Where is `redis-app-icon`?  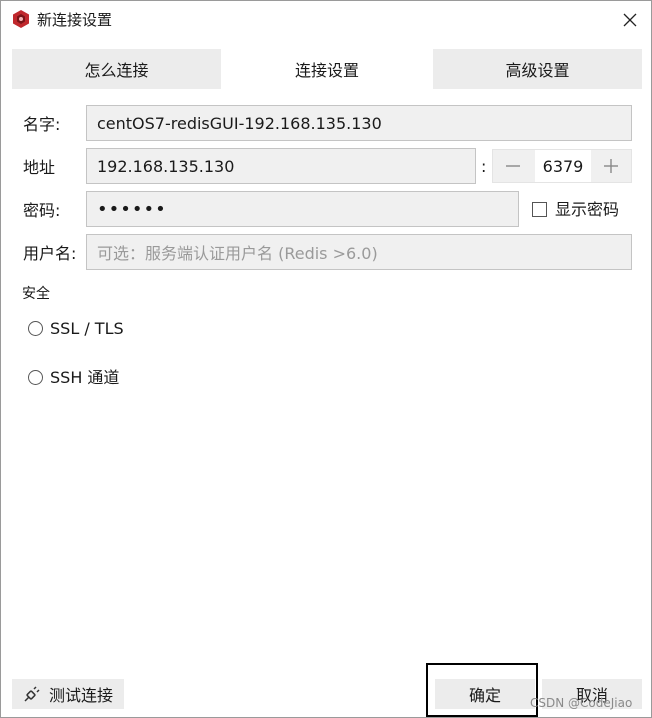
redis-app-icon is located at coordinates (21, 19).